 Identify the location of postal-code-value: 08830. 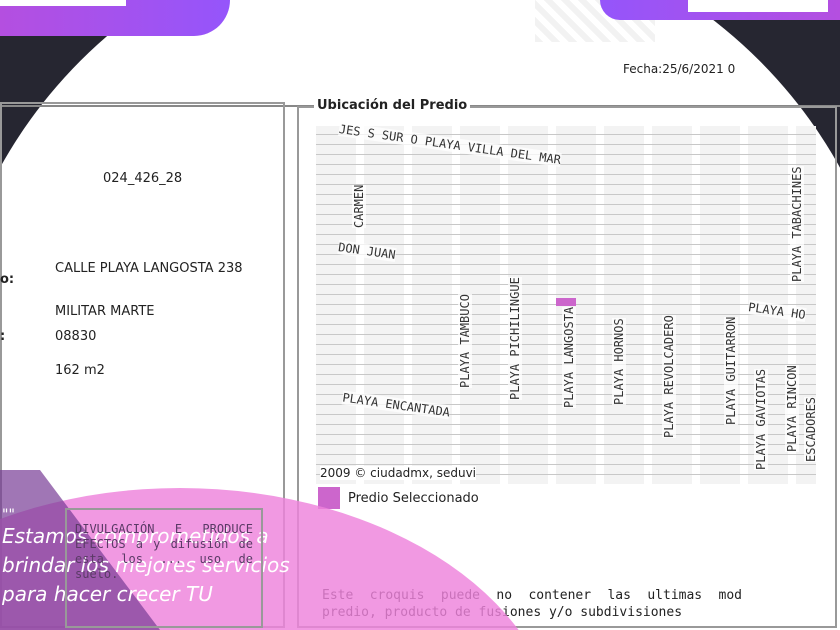
(76, 336).